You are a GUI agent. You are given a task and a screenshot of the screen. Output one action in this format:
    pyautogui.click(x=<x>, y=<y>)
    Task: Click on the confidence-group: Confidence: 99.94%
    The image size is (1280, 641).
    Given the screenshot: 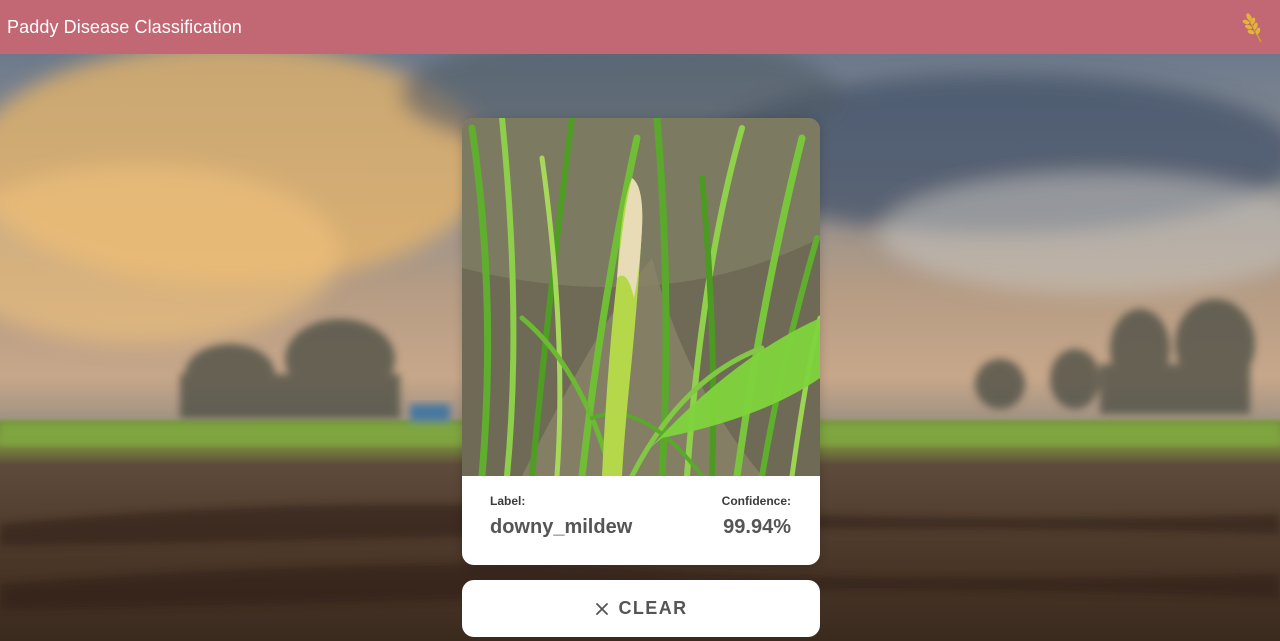 What is the action you would take?
    pyautogui.click(x=756, y=516)
    